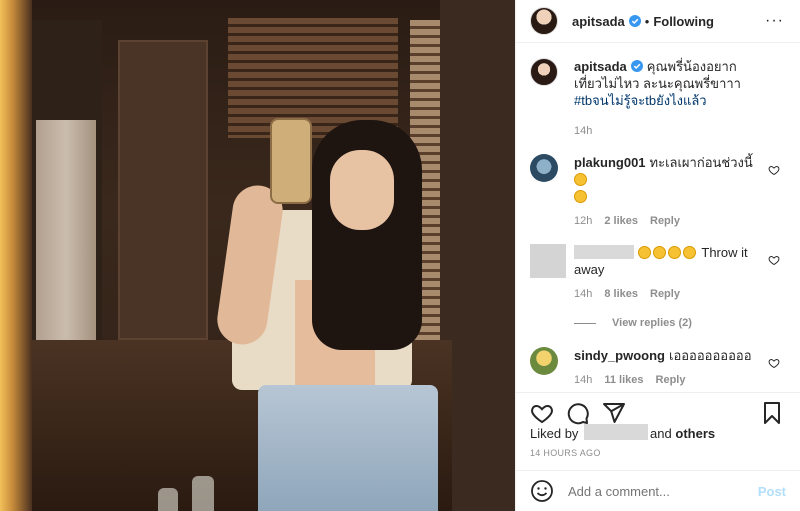  I want to click on comment-item: Throw it away 14h 8 likes Reply, so click(658, 273).